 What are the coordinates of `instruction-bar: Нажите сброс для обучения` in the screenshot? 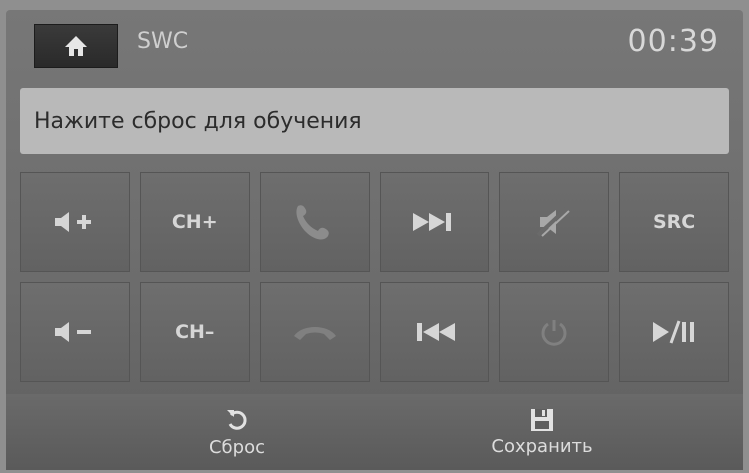 It's located at (374, 121).